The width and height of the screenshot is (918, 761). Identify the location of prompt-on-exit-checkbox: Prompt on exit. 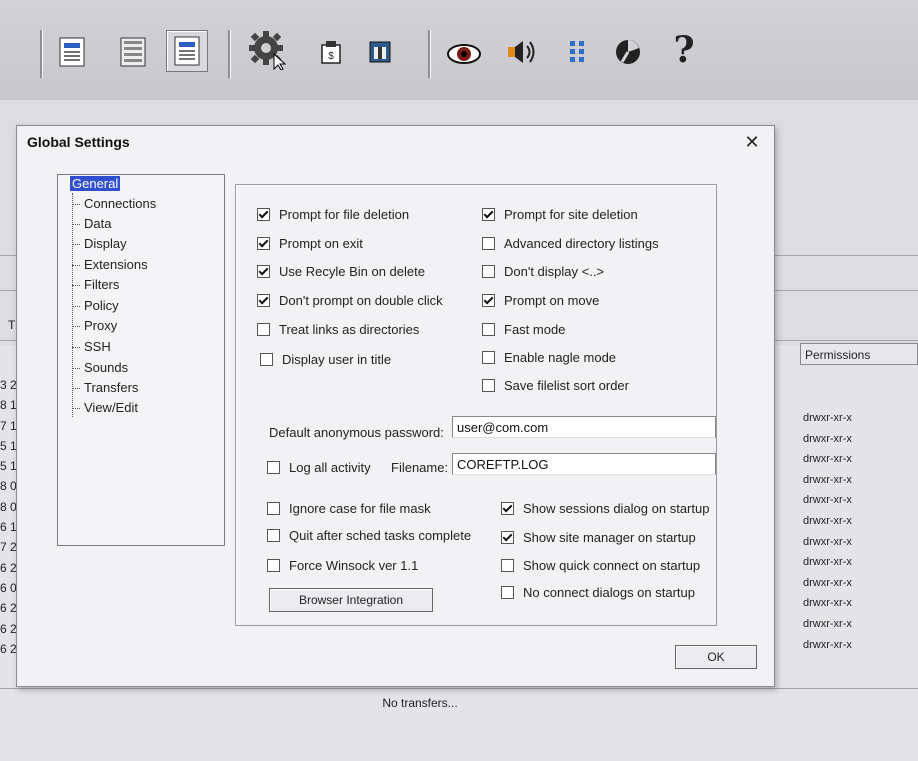
(310, 243).